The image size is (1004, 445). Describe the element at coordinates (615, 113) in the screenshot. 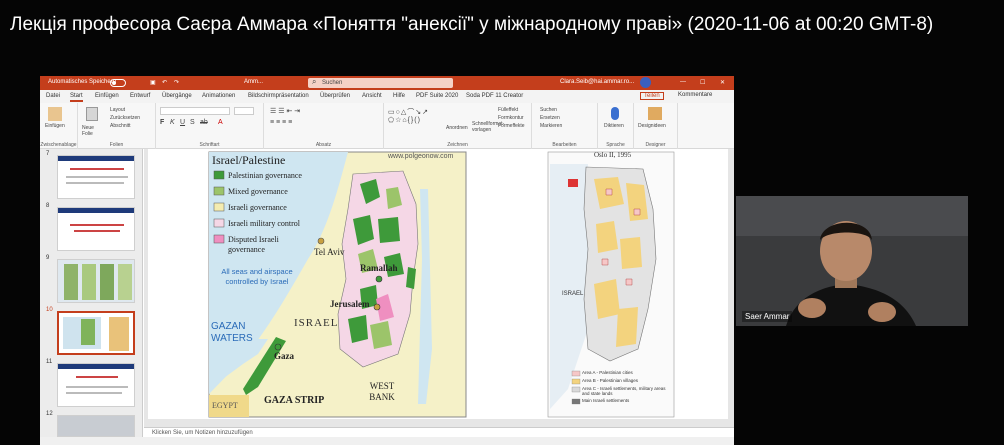

I see `microphone-icon` at that location.